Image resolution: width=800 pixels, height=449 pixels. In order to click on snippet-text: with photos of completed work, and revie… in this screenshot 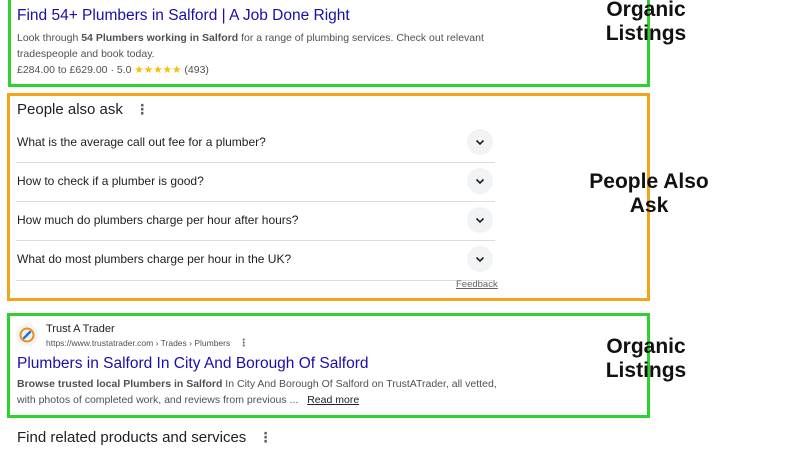, I will do `click(158, 400)`.